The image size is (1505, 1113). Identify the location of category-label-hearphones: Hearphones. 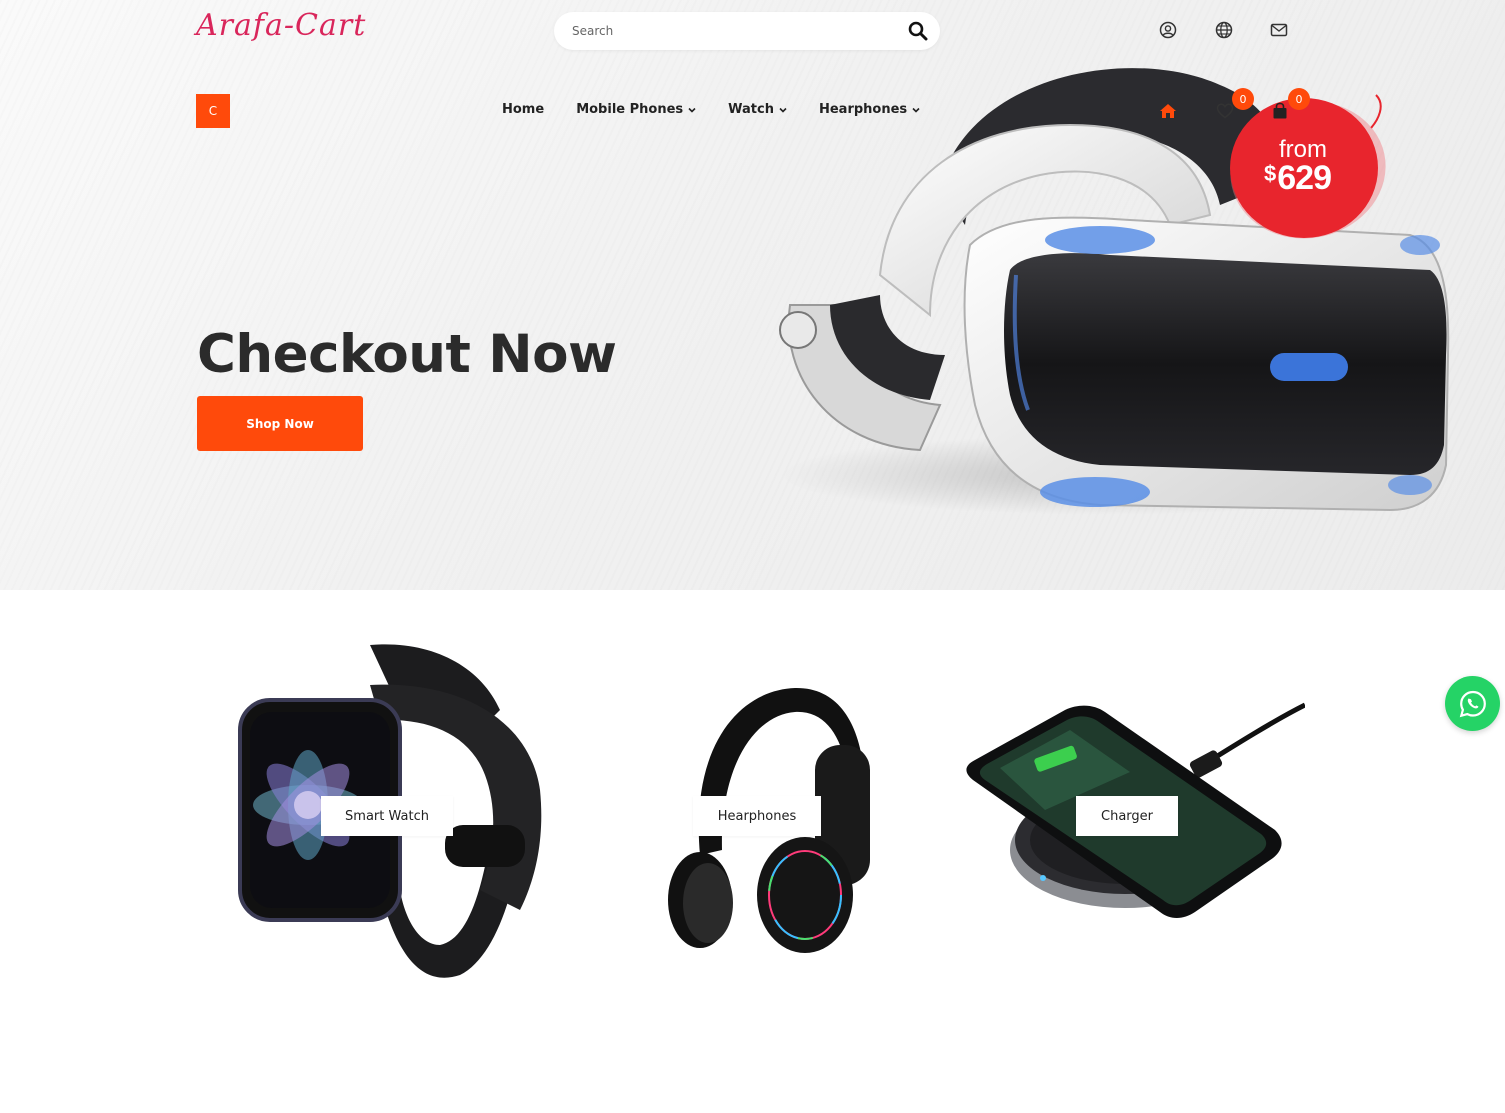
(757, 816).